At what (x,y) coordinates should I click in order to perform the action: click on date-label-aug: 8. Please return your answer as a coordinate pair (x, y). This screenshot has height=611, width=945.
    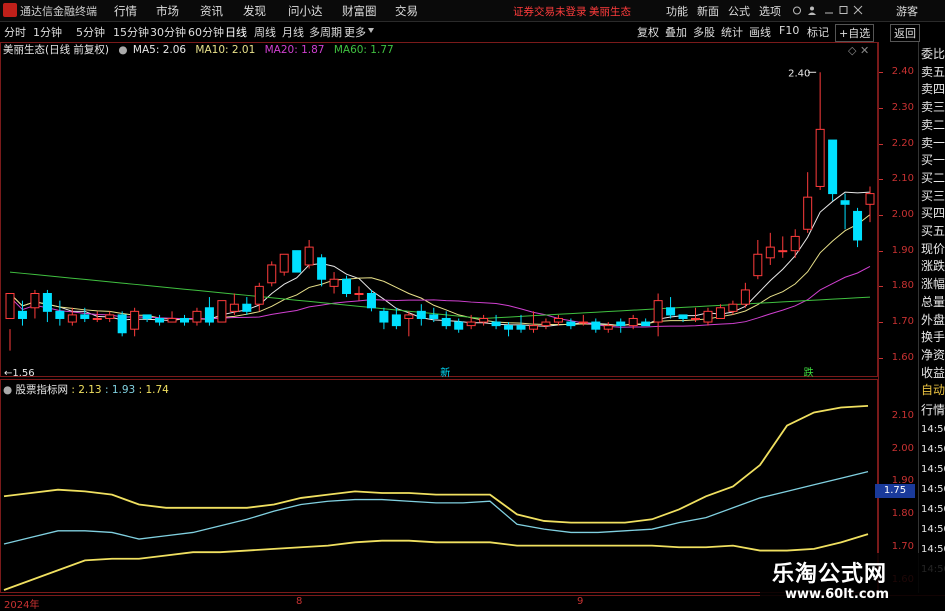
    Looking at the image, I should click on (299, 601).